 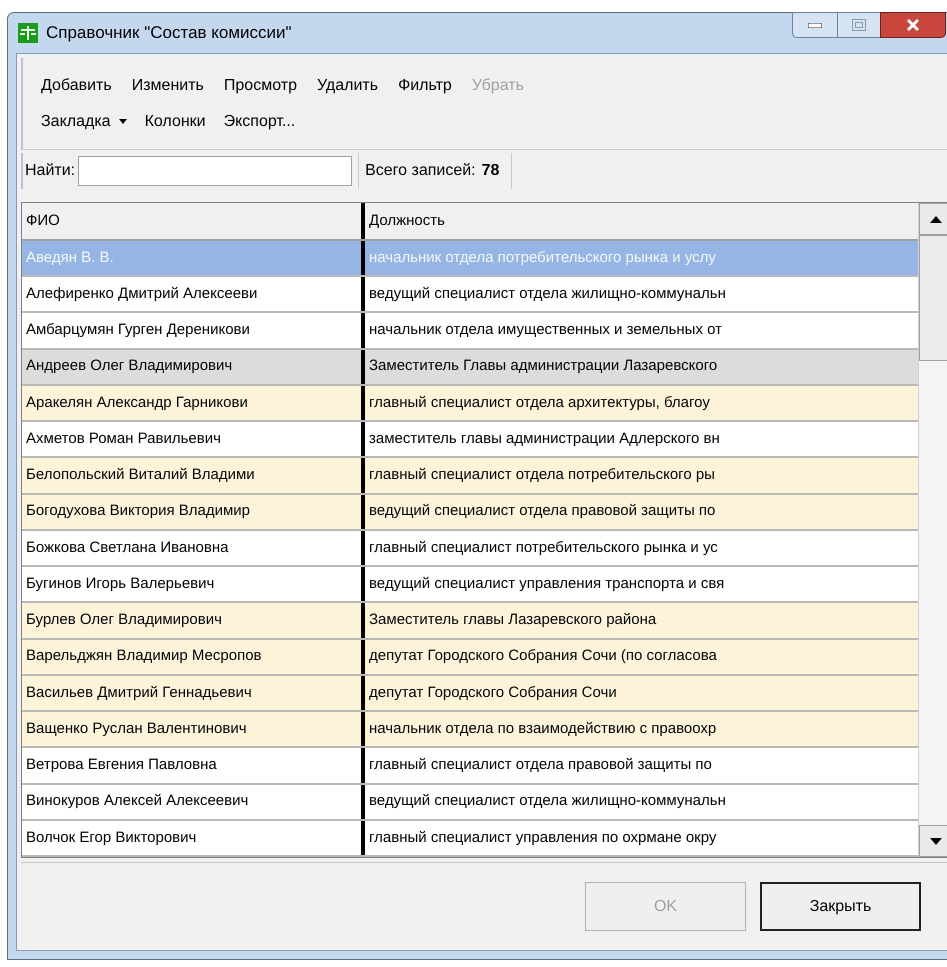 I want to click on minimize-button, so click(x=815, y=25).